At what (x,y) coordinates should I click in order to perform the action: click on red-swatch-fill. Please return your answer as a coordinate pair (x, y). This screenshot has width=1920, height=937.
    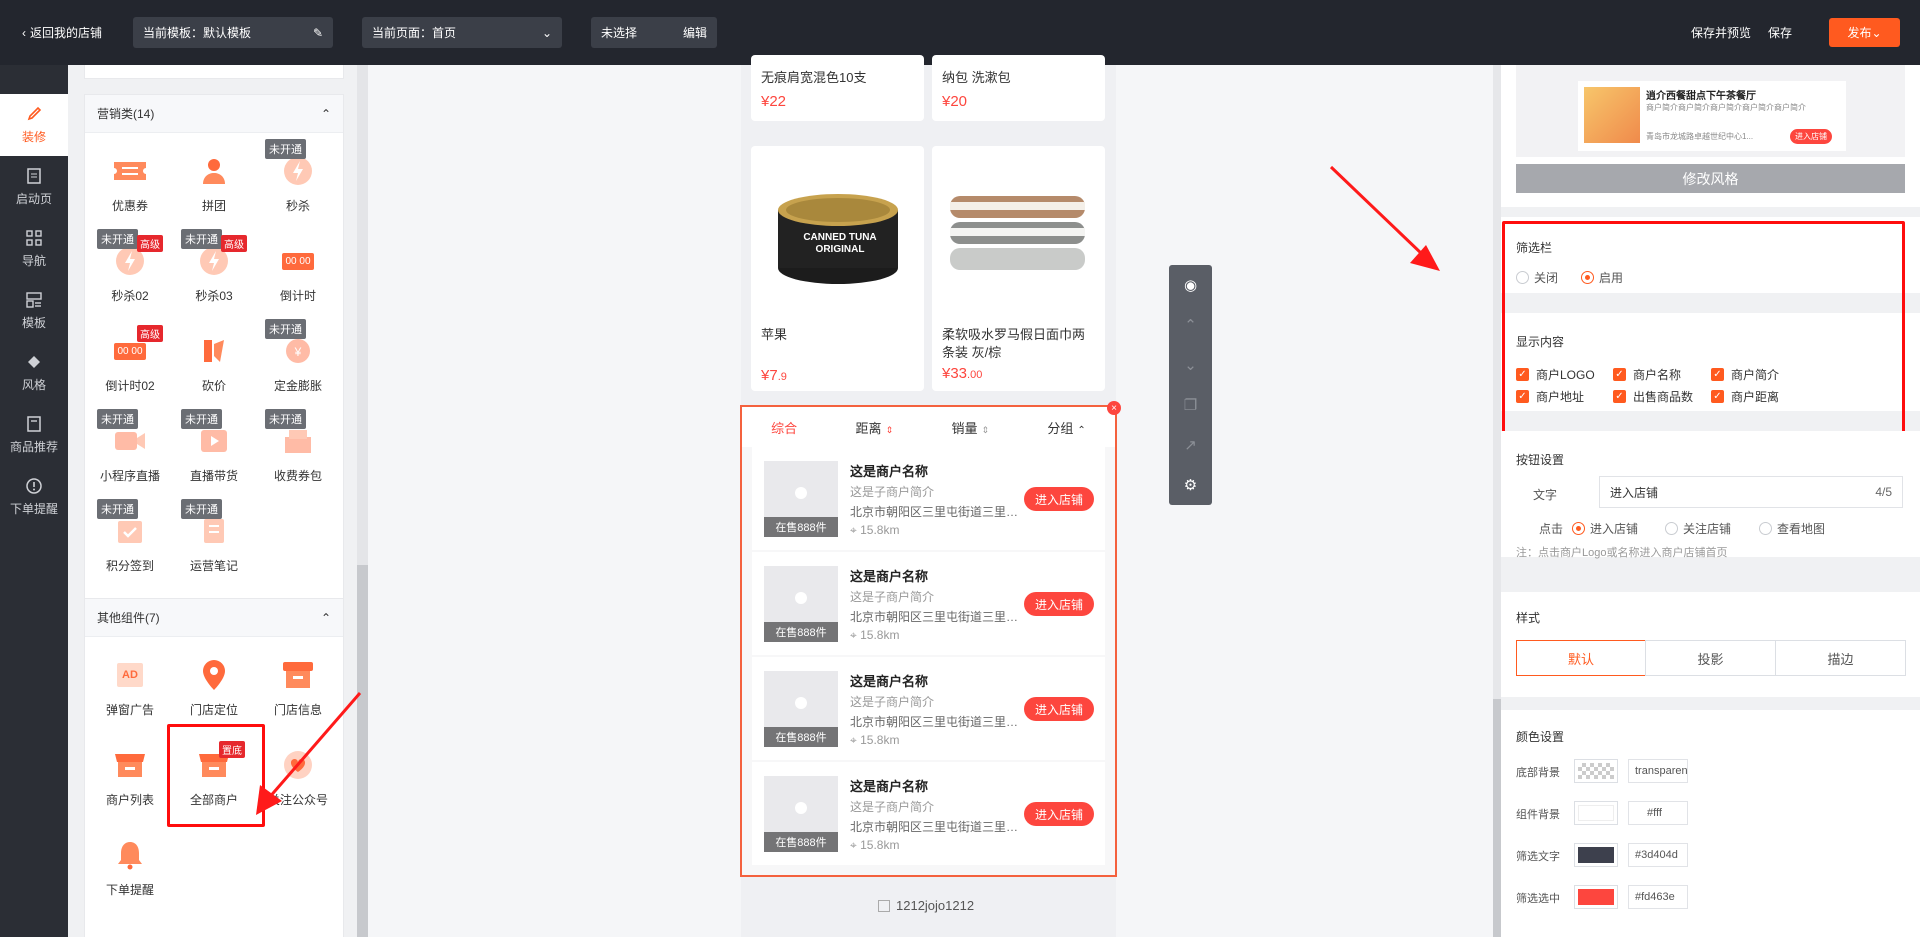
    Looking at the image, I should click on (1596, 897).